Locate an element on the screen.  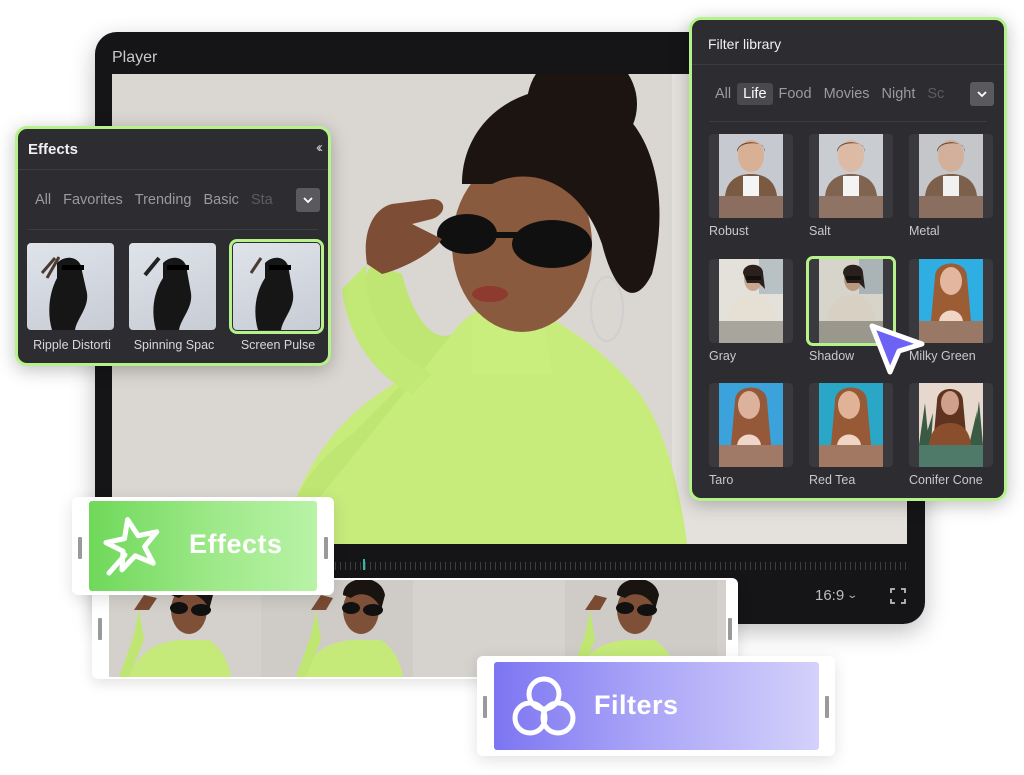
filter-item-gray: Gray is located at coordinates (754, 311).